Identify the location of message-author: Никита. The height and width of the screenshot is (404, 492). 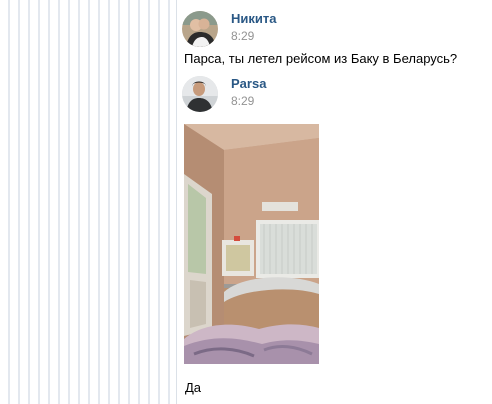
(253, 18).